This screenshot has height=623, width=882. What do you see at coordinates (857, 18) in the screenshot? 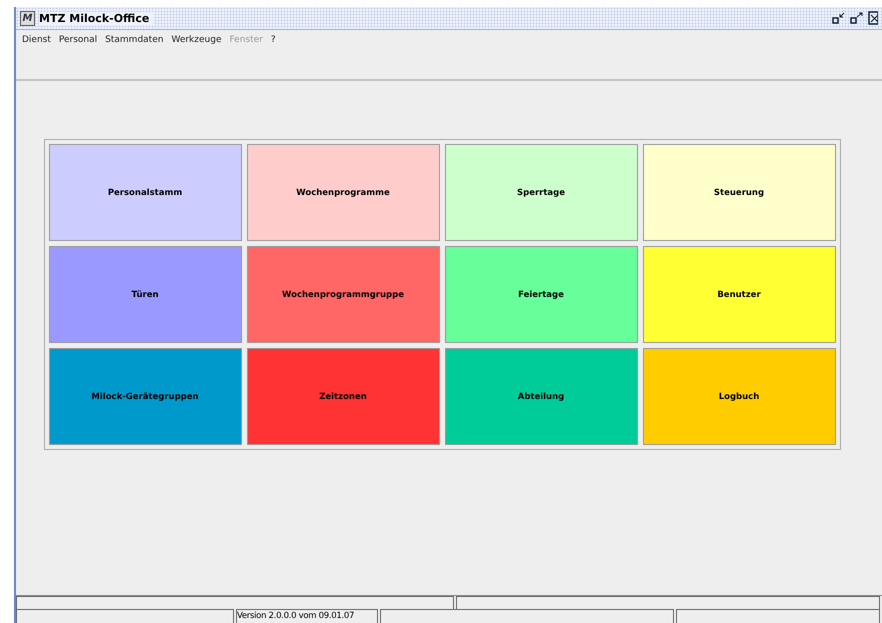
I see `maximize-icon` at bounding box center [857, 18].